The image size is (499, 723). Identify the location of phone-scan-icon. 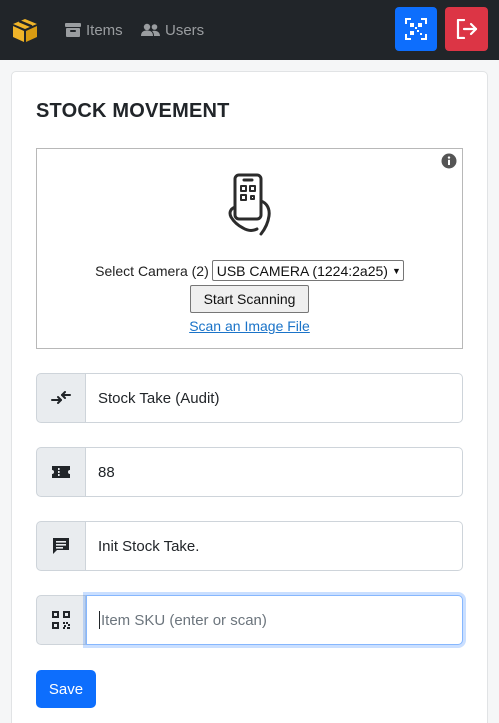
(249, 204).